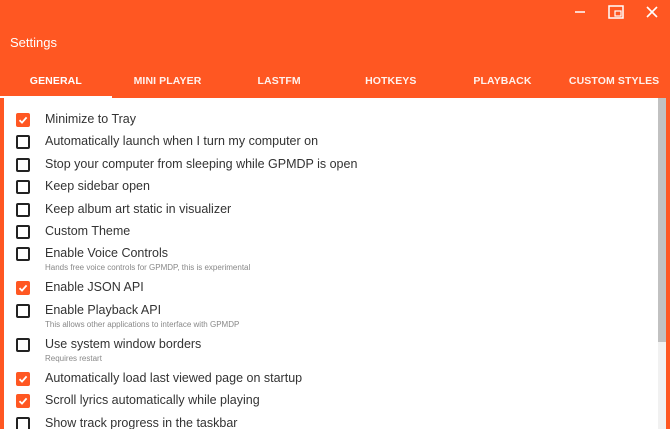  Describe the element at coordinates (335, 422) in the screenshot. I see `setting-item: Show track progress in the taskbar` at that location.